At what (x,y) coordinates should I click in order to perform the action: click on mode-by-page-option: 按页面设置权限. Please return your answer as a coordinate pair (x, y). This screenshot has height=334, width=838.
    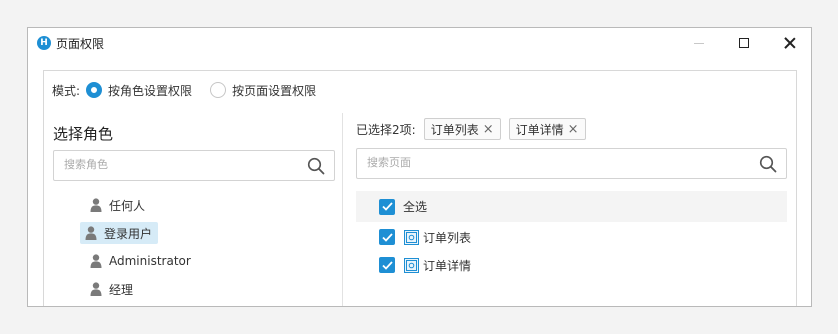
    Looking at the image, I should click on (263, 90).